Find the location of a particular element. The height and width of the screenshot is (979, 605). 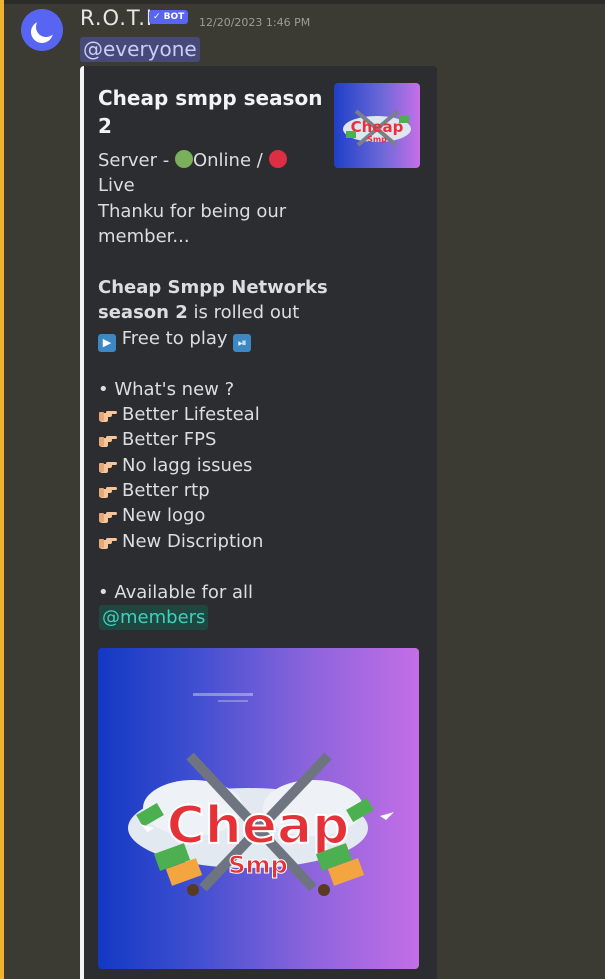

feature-text: New Discription is located at coordinates (193, 541).